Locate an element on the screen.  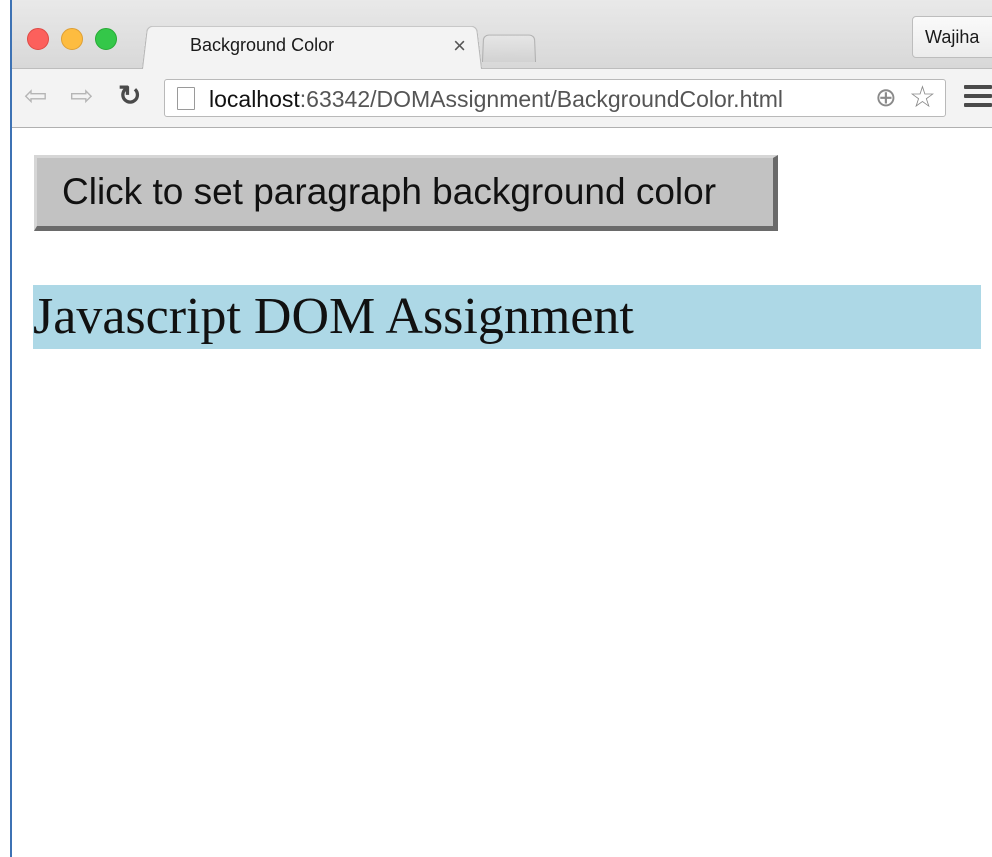
zoom-icon: ⊕ is located at coordinates (886, 97).